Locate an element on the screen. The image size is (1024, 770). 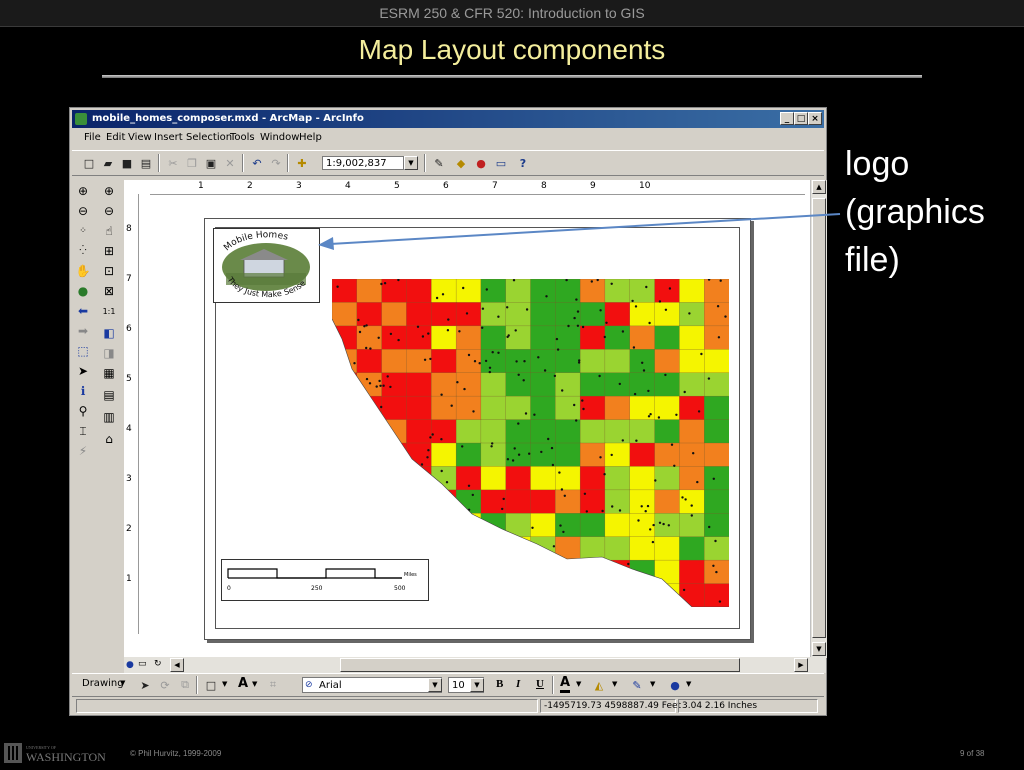
forward-extent-icon: ➡ is located at coordinates (83, 331).